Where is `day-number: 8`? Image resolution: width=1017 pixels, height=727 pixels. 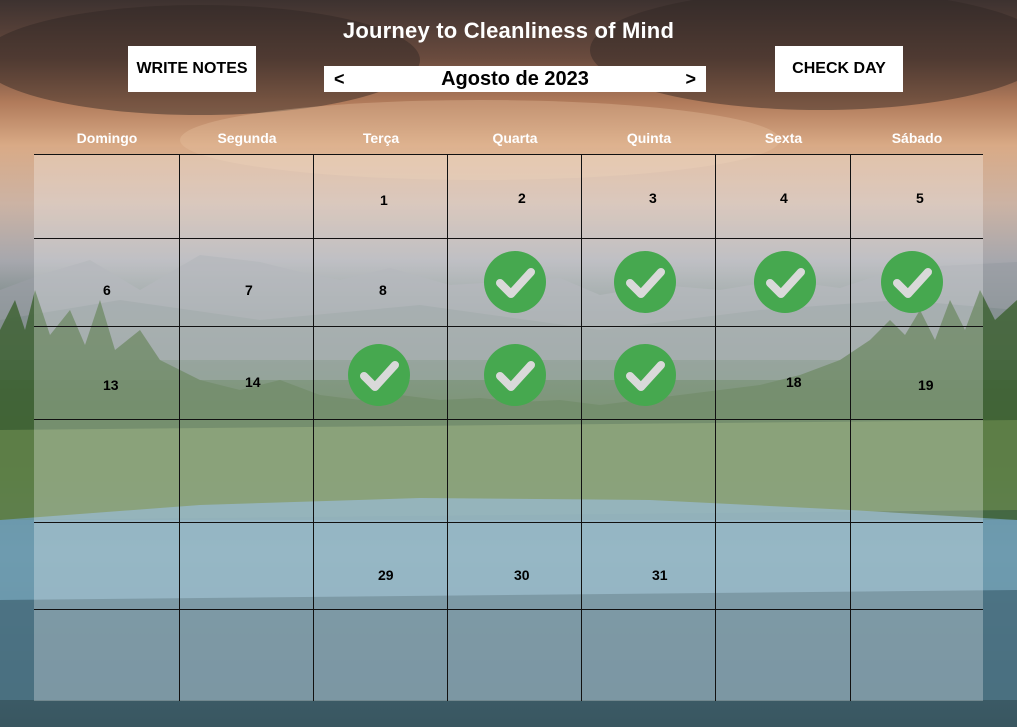 day-number: 8 is located at coordinates (383, 290).